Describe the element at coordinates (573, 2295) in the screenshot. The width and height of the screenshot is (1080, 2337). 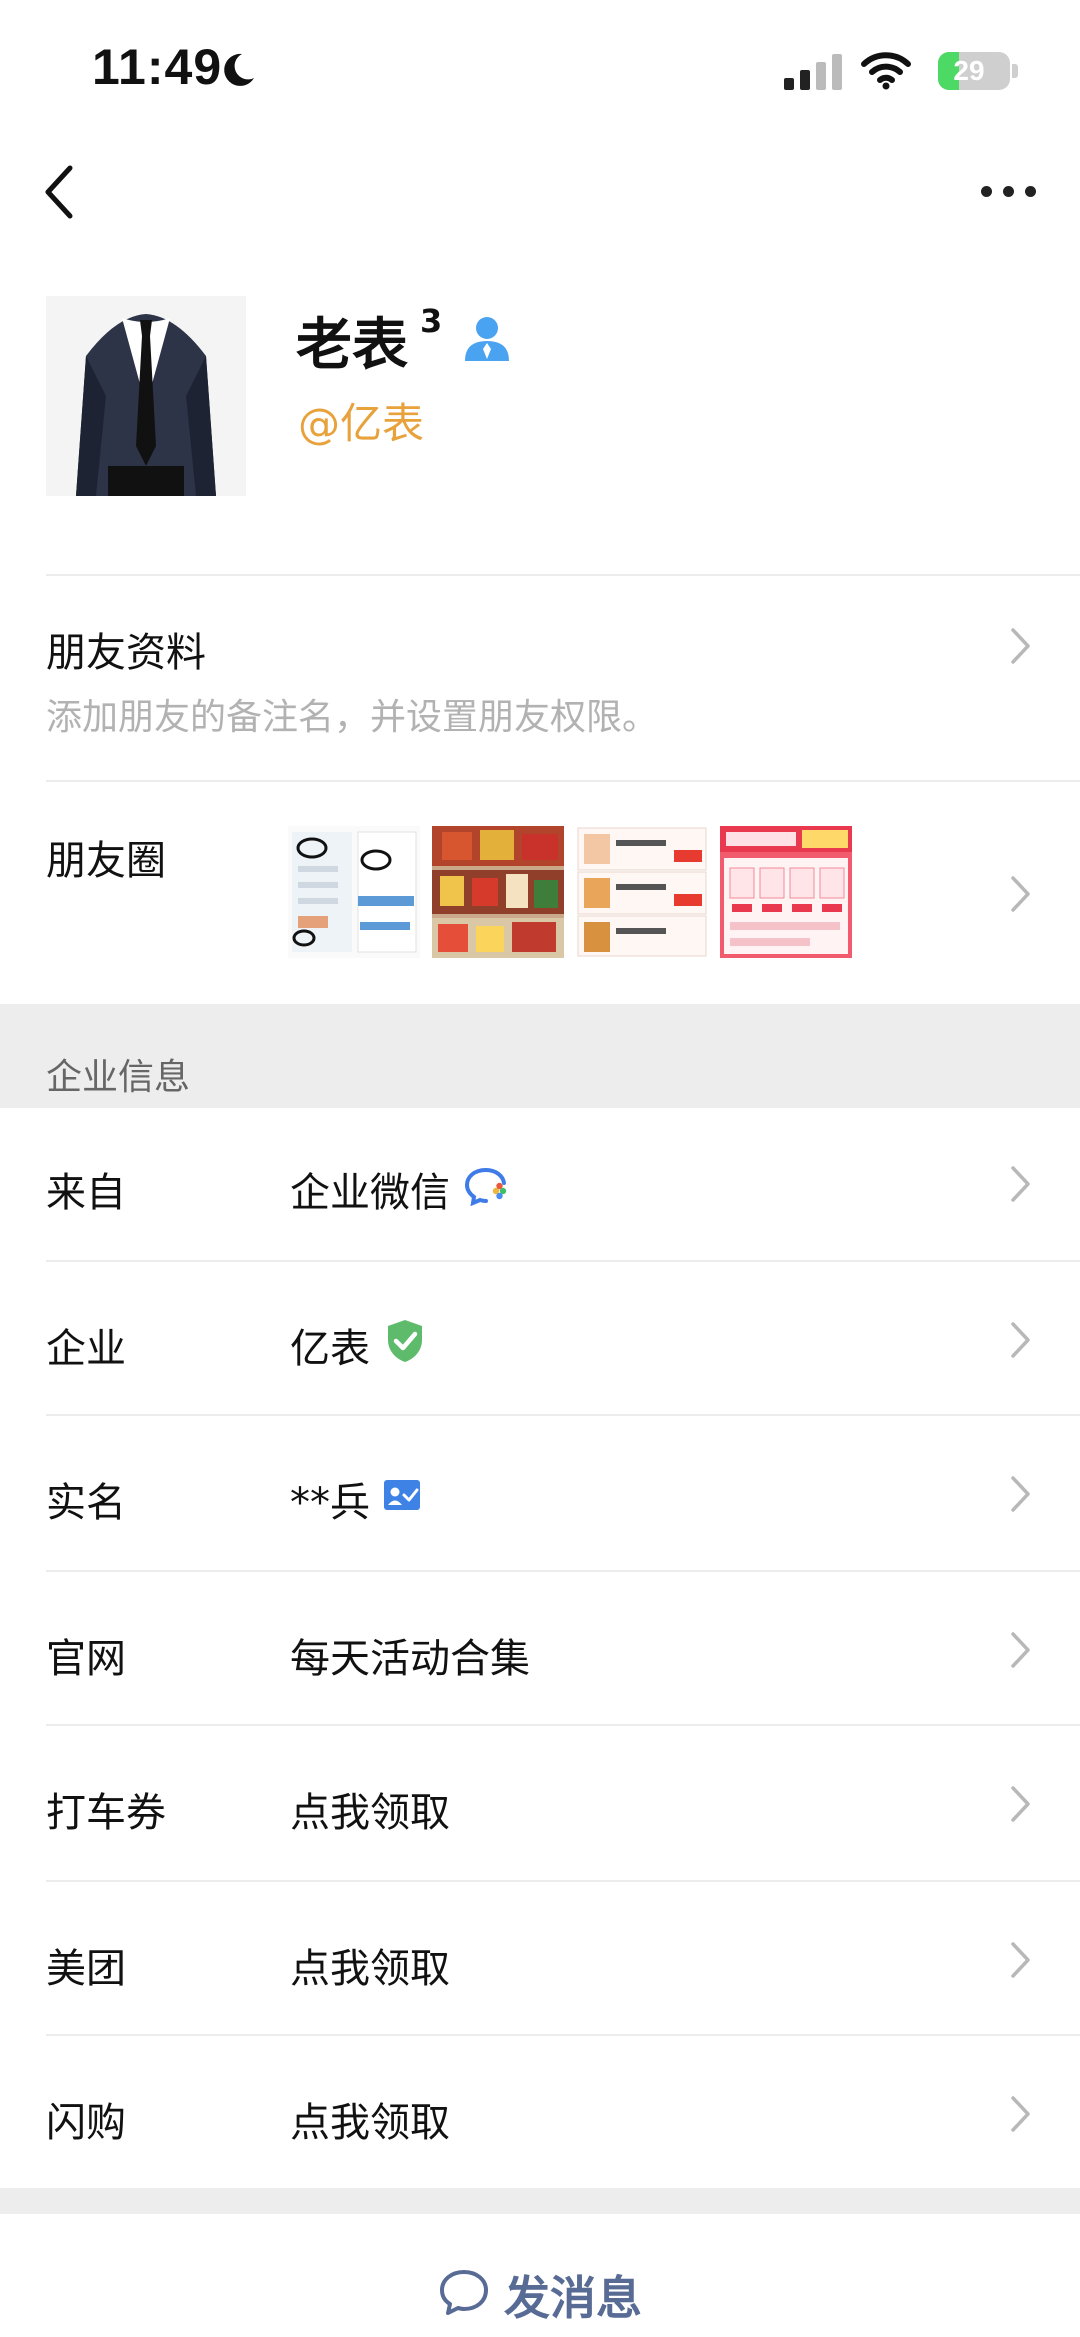
I see `send-message-label: 发消息` at that location.